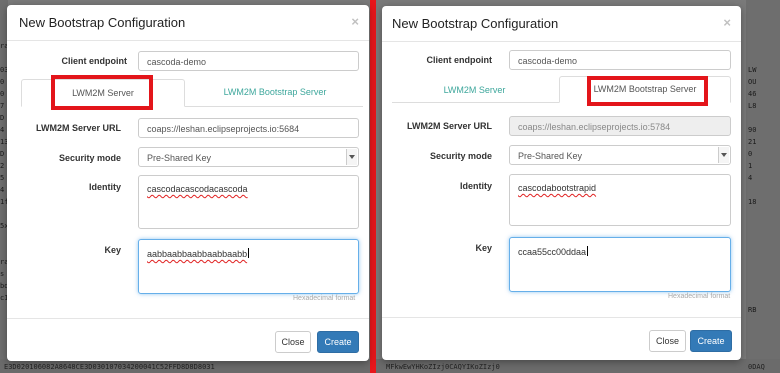 The height and width of the screenshot is (373, 780). Describe the element at coordinates (752, 70) in the screenshot. I see `background-text-row: LW` at that location.